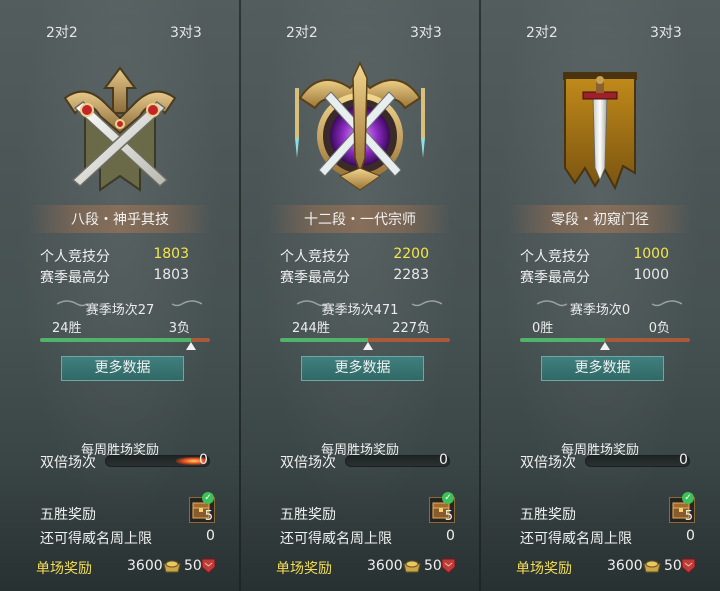 The image size is (720, 591). I want to click on wins-count: 0胜, so click(543, 328).